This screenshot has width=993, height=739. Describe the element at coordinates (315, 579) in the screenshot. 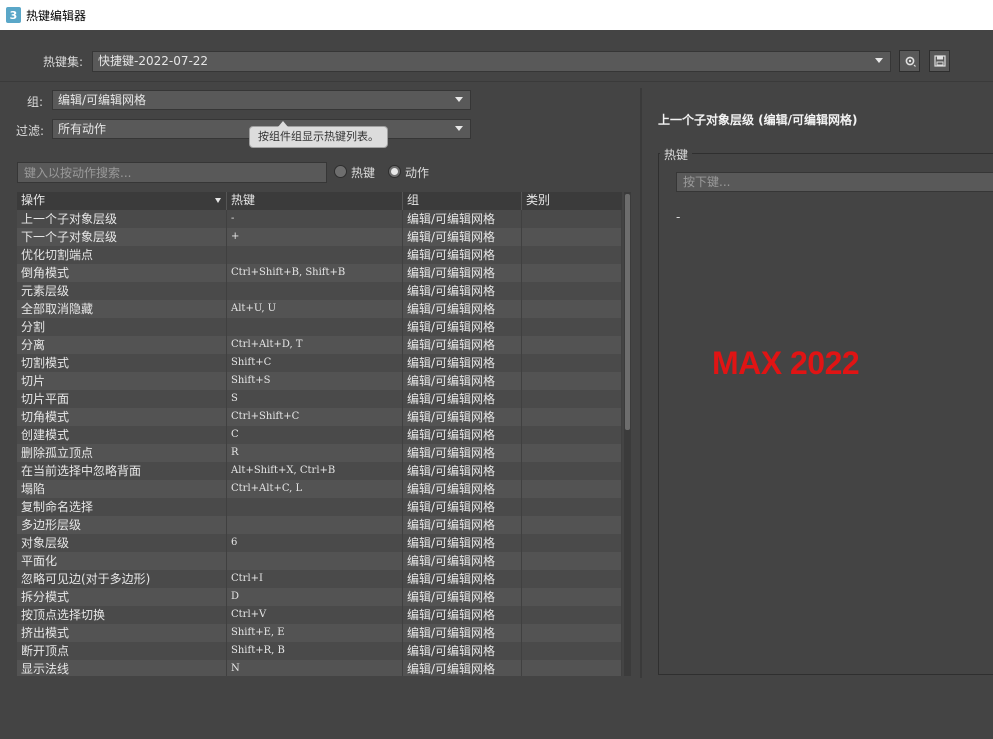

I see `cell-hotkey: Ctrl+I` at that location.